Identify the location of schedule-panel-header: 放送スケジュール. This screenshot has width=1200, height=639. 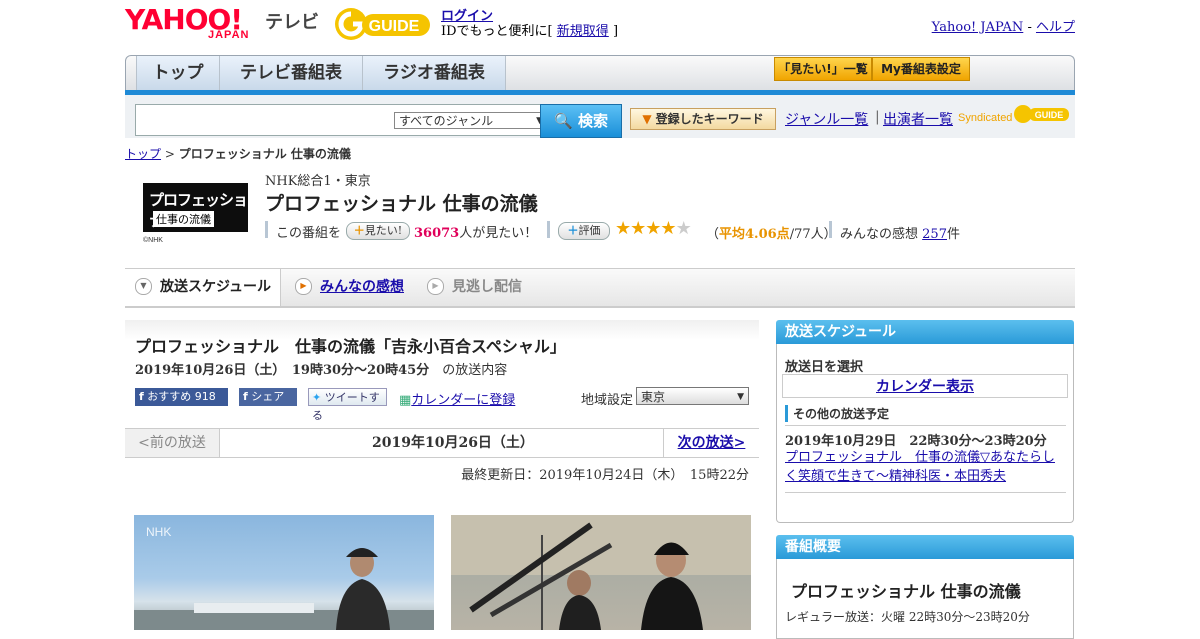
(925, 332).